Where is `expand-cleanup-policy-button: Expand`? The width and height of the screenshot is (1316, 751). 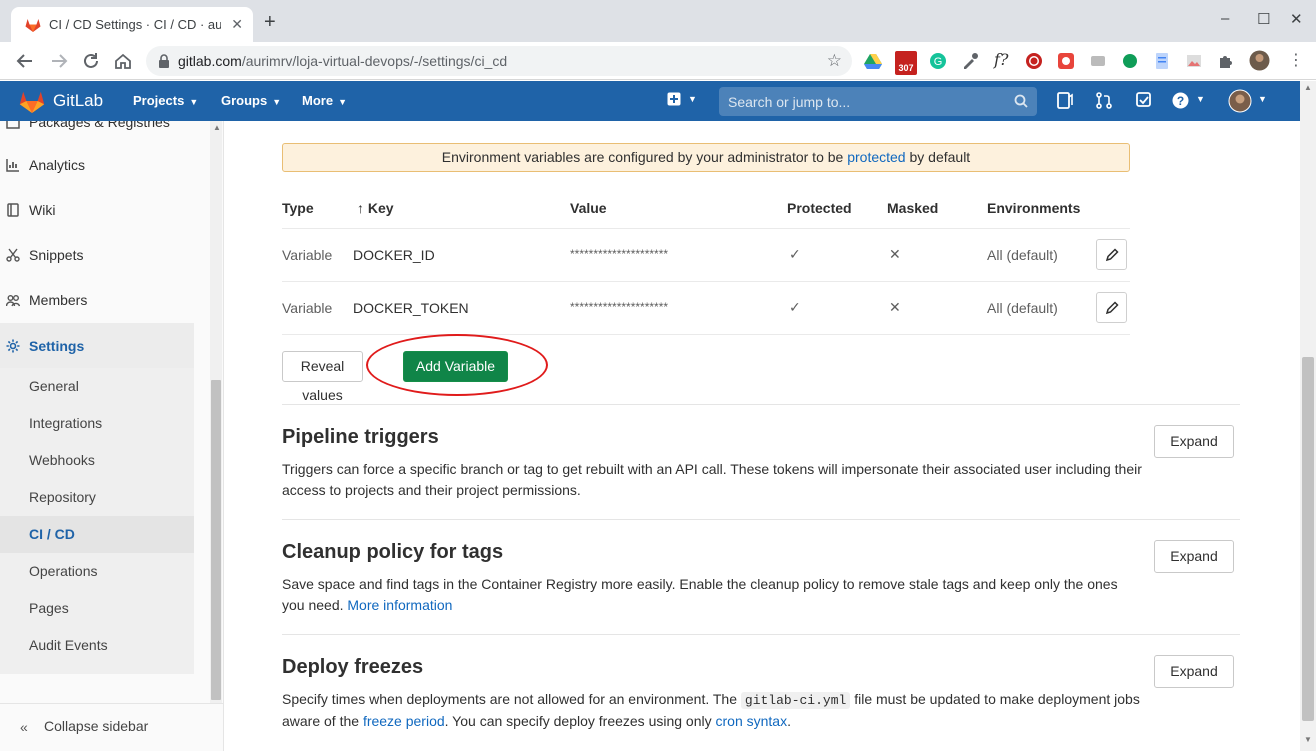 expand-cleanup-policy-button: Expand is located at coordinates (1194, 556).